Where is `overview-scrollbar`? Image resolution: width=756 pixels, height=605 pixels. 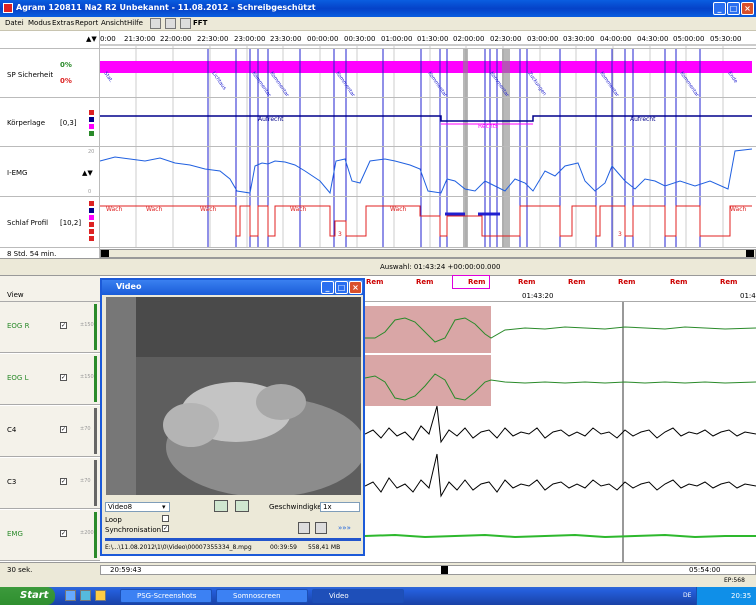
overview-scrollbar is located at coordinates (428, 253).